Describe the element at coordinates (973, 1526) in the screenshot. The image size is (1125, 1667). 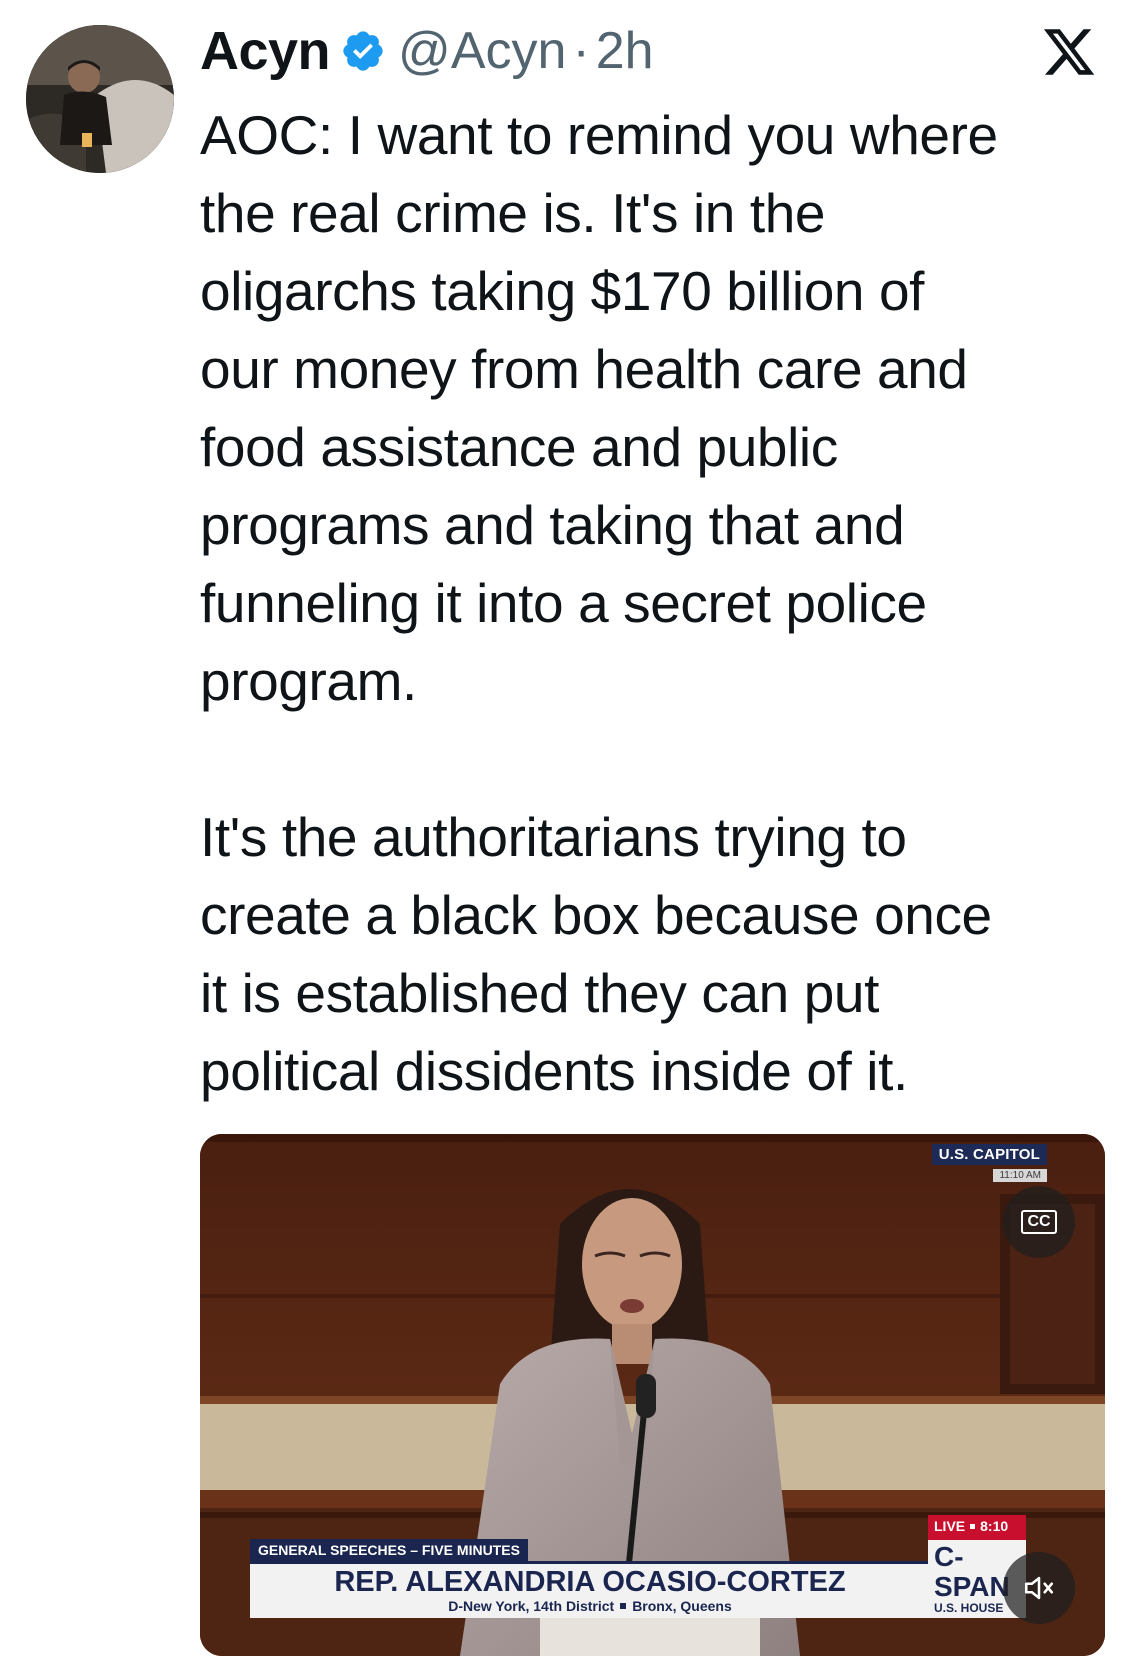
I see `live-separator` at that location.